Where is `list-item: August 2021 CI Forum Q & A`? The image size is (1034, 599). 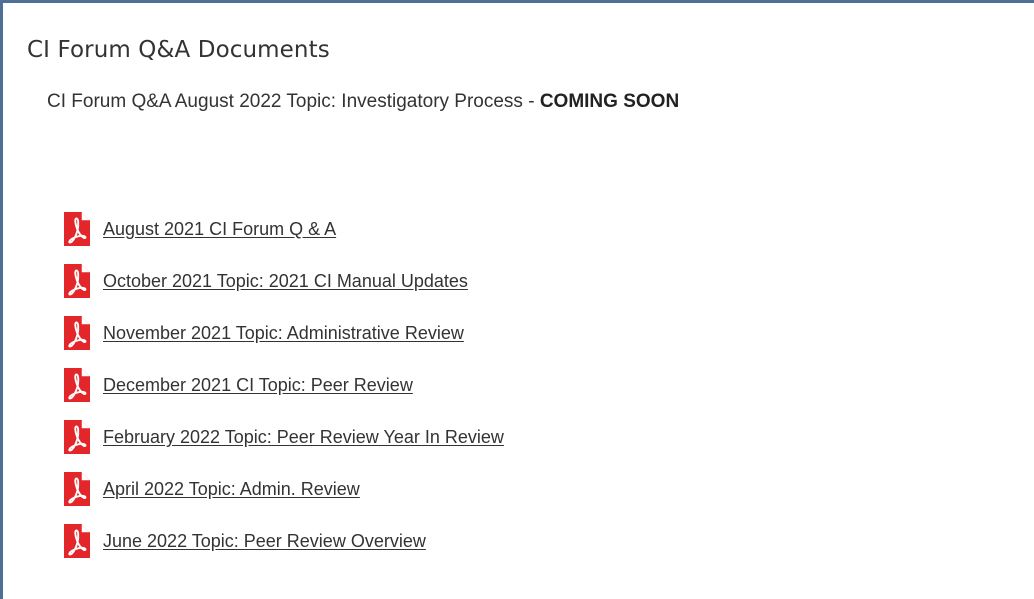 list-item: August 2021 CI Forum Q & A is located at coordinates (284, 229).